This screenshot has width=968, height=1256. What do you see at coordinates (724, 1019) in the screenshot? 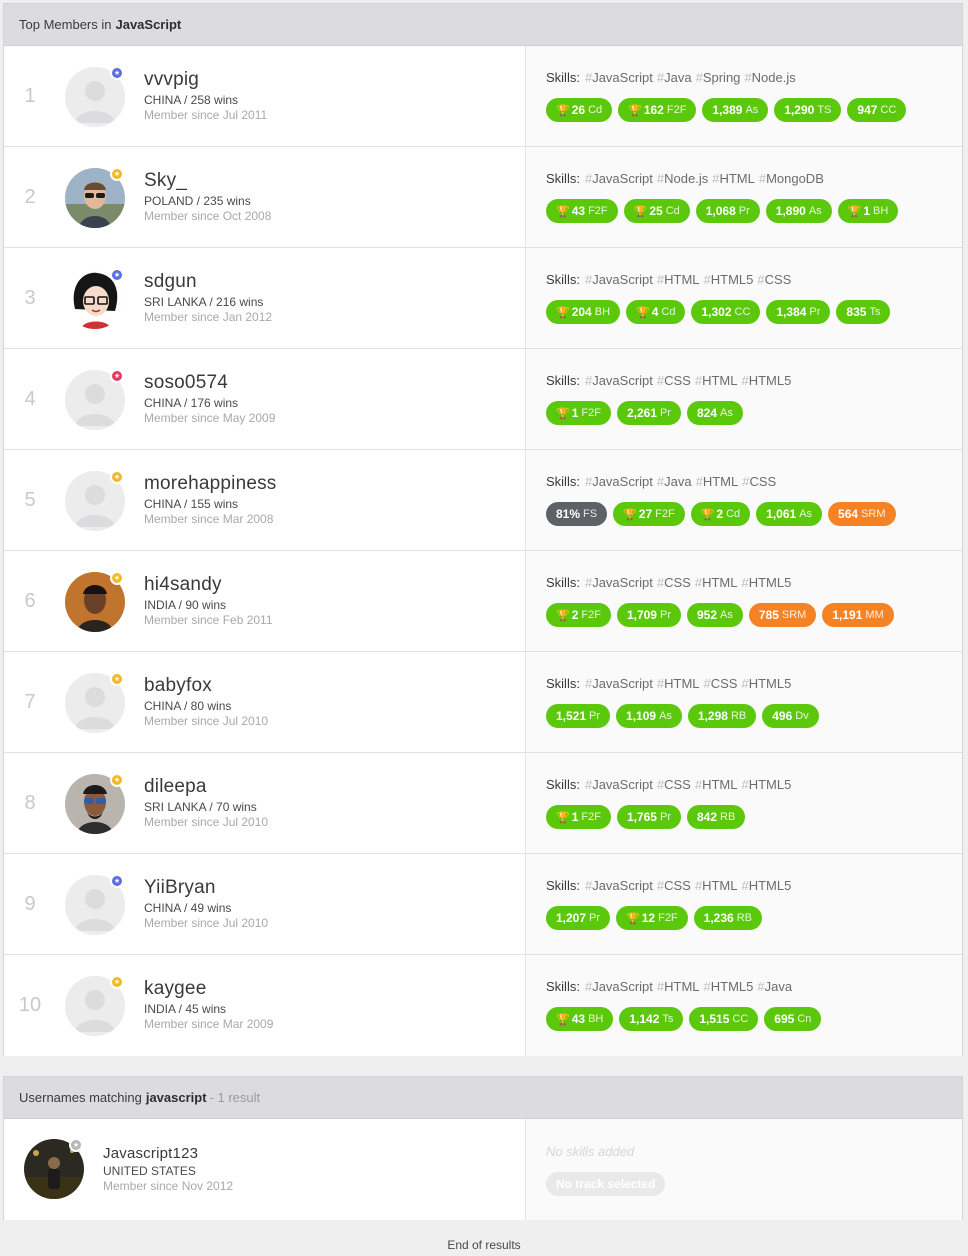
I see `rating-pill: 1,515 CC` at bounding box center [724, 1019].